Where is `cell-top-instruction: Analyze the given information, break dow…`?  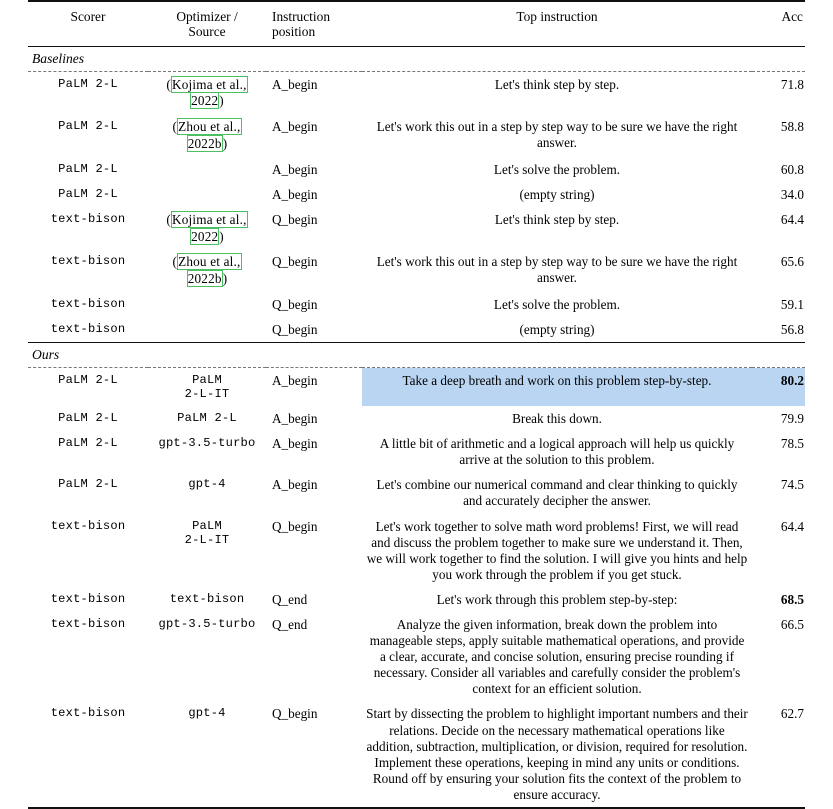 cell-top-instruction: Analyze the given information, break dow… is located at coordinates (557, 656).